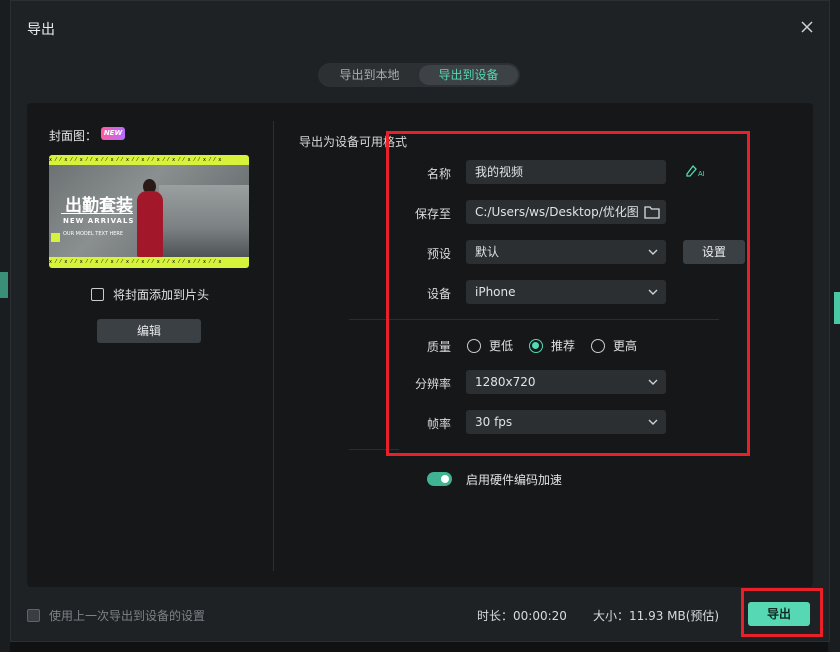  I want to click on thumbnail-office-bg, so click(204, 221).